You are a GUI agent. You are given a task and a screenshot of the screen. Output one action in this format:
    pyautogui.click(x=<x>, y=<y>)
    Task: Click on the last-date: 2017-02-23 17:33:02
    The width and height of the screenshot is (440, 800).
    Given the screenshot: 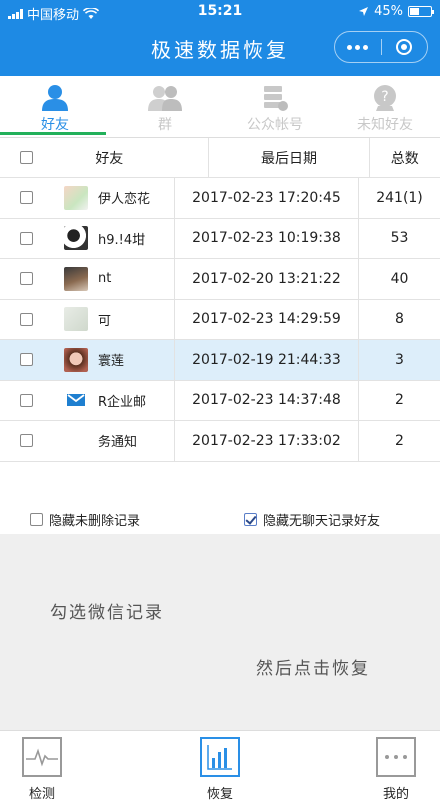 What is the action you would take?
    pyautogui.click(x=266, y=441)
    